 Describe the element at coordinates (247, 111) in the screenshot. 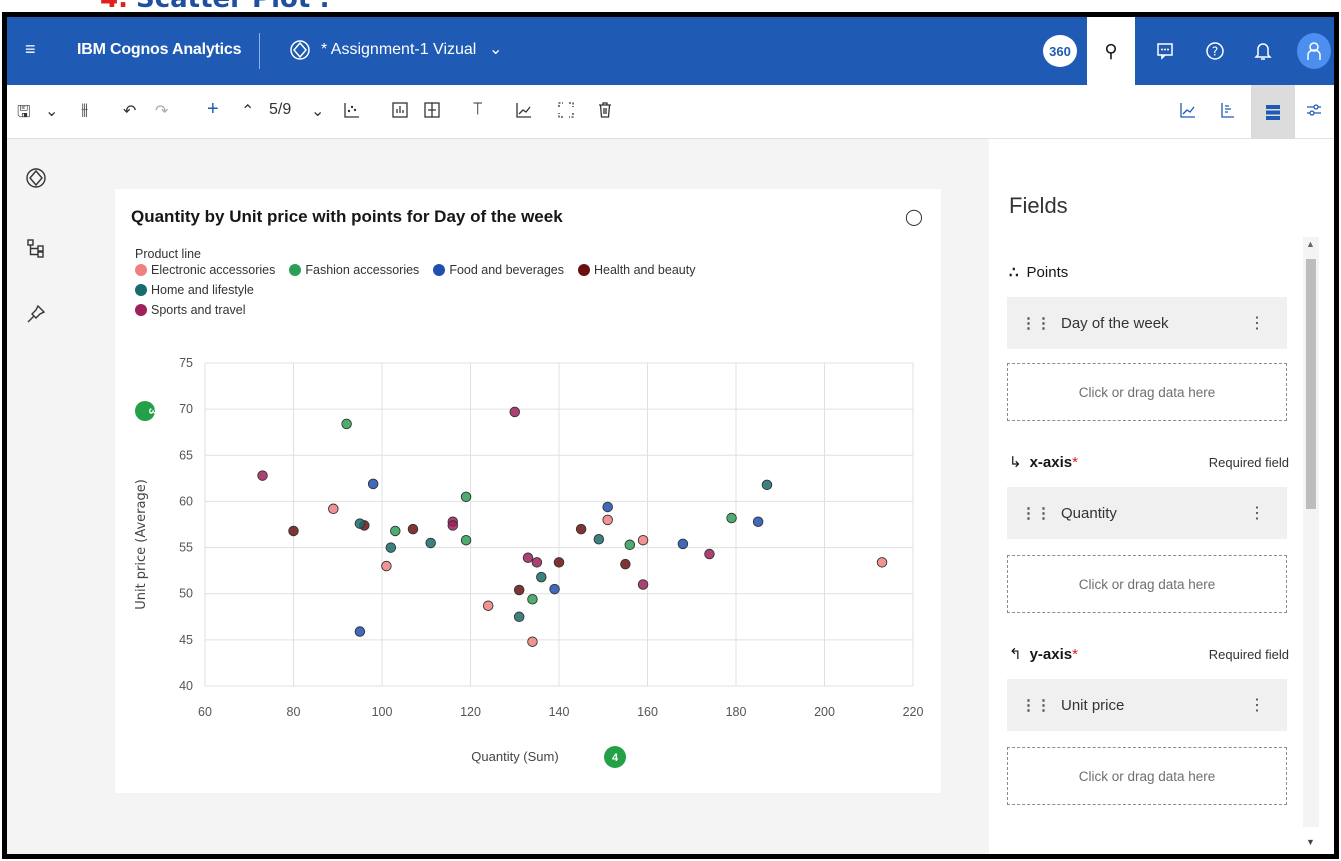

I see `previous-page-icon: ⌃` at that location.